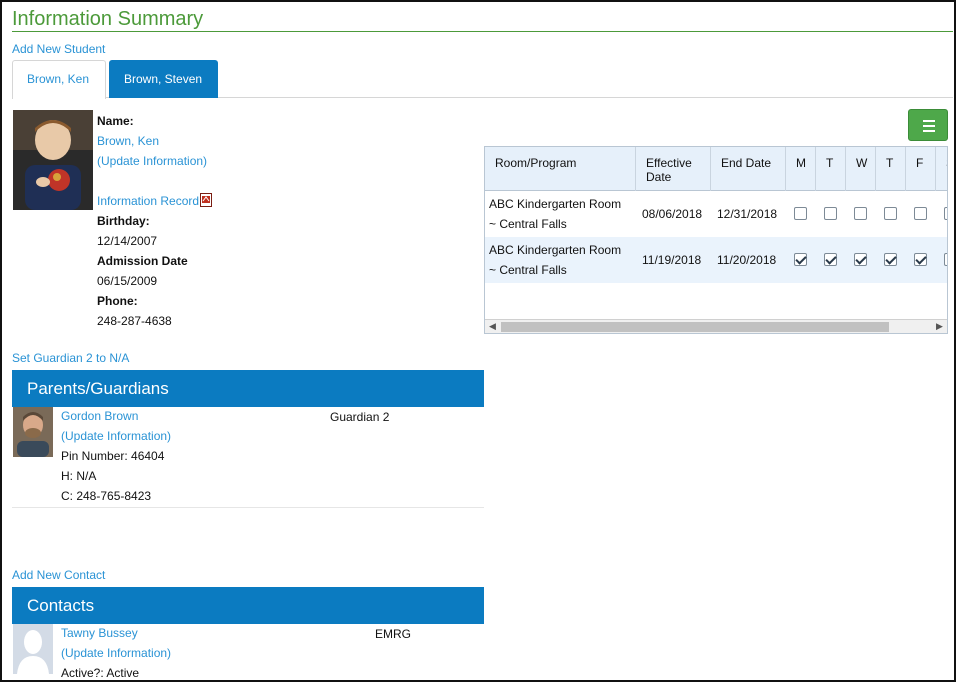  What do you see at coordinates (748, 169) in the screenshot?
I see `header-end-date: End Date` at bounding box center [748, 169].